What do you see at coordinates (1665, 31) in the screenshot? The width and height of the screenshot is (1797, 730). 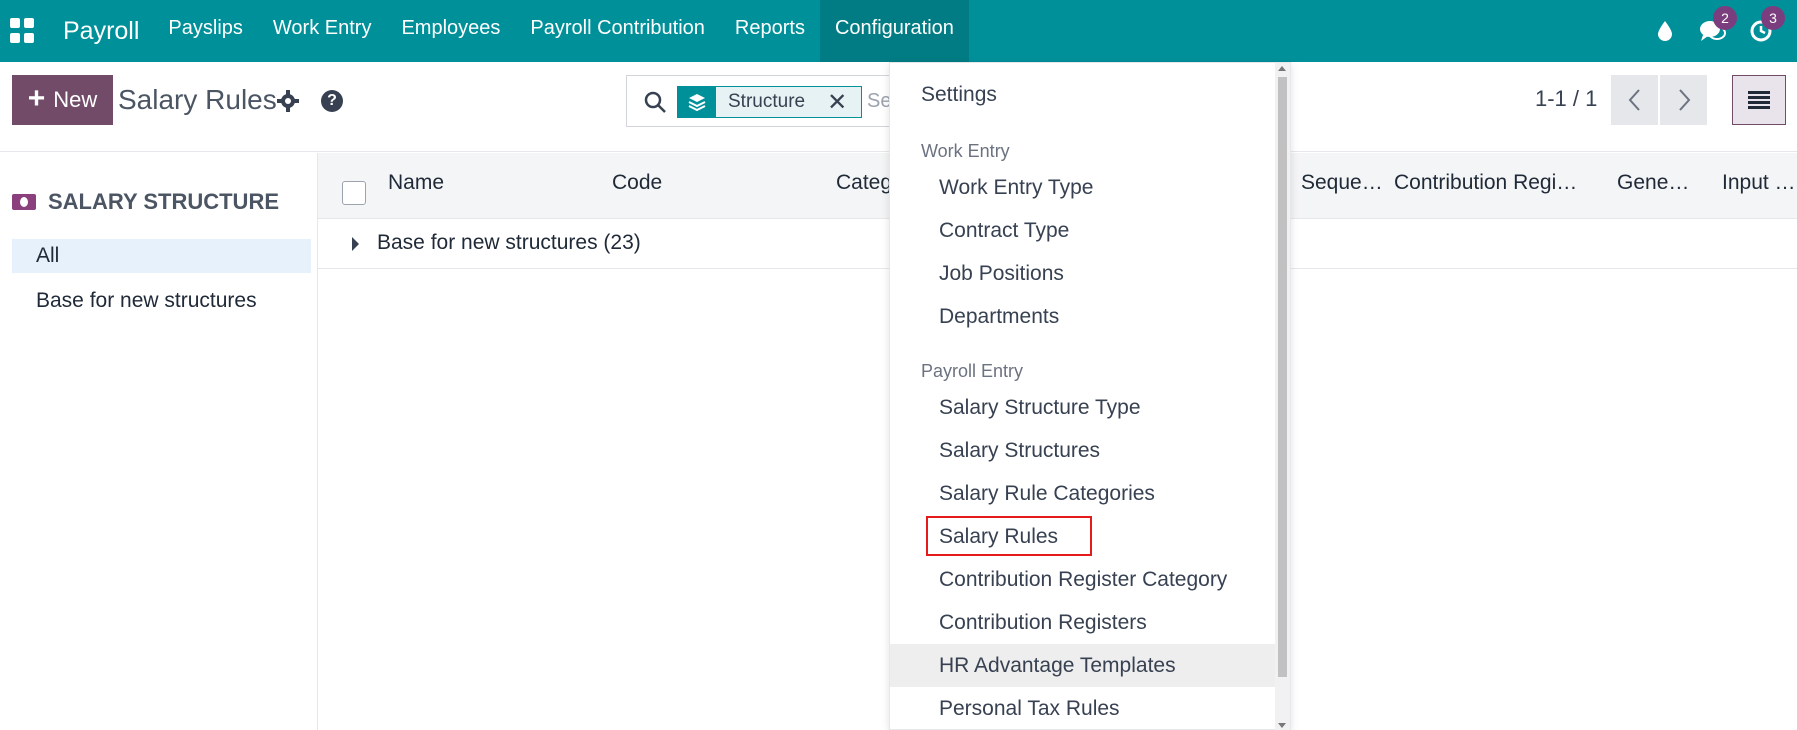 I see `drop-icon` at bounding box center [1665, 31].